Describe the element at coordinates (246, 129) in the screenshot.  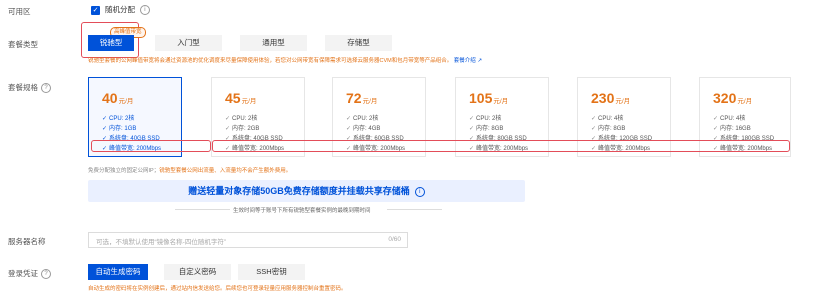
I see `spec-text: 内存: 2GB` at that location.